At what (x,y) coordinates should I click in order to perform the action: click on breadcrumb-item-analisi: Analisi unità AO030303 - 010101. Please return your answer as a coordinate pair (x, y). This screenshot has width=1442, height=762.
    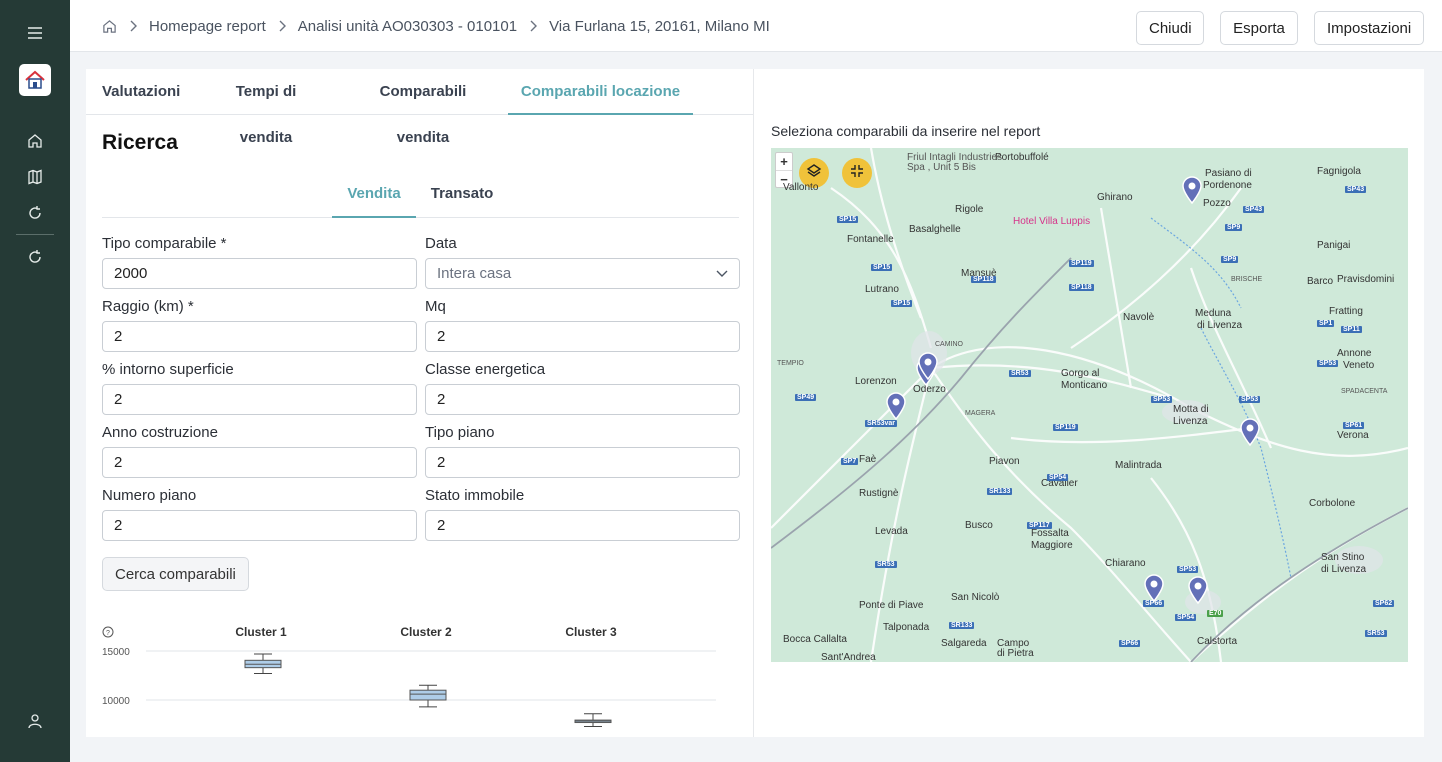
    Looking at the image, I should click on (407, 26).